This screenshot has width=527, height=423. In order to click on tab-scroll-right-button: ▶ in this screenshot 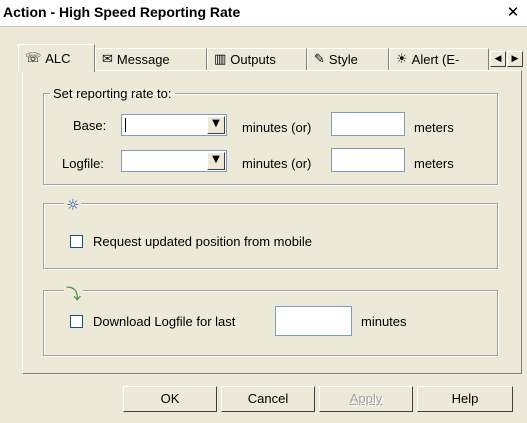, I will do `click(515, 59)`.